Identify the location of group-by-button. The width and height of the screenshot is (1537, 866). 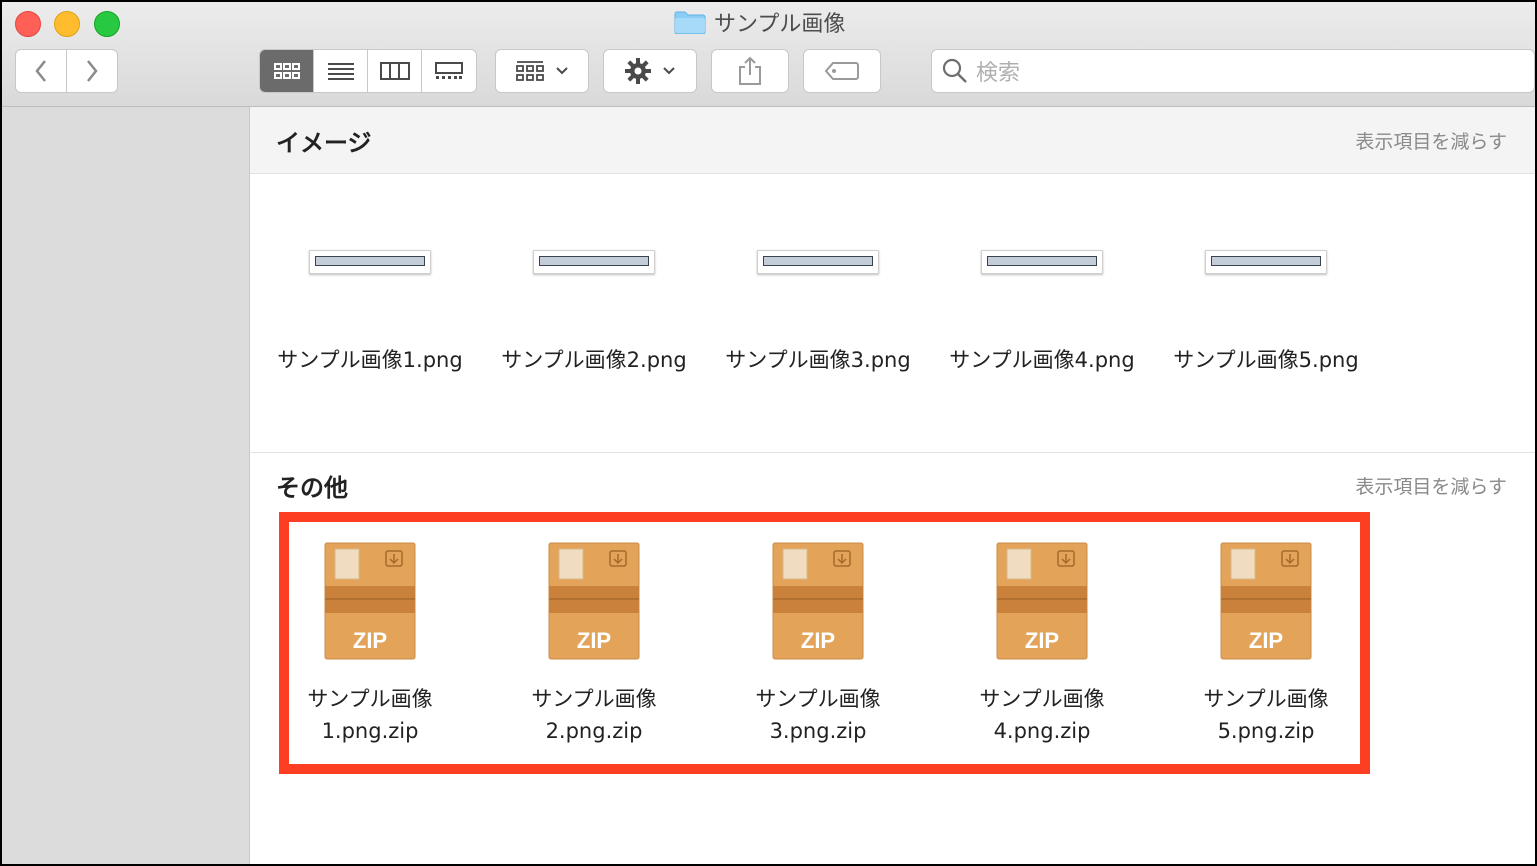
(542, 71).